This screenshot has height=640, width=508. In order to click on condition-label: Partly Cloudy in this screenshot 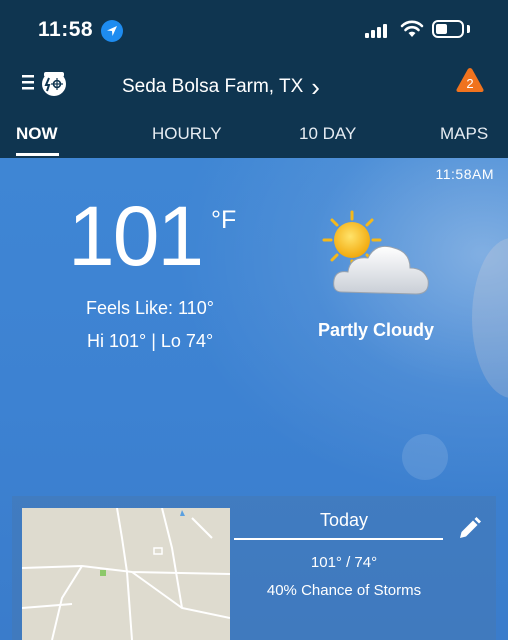, I will do `click(376, 330)`.